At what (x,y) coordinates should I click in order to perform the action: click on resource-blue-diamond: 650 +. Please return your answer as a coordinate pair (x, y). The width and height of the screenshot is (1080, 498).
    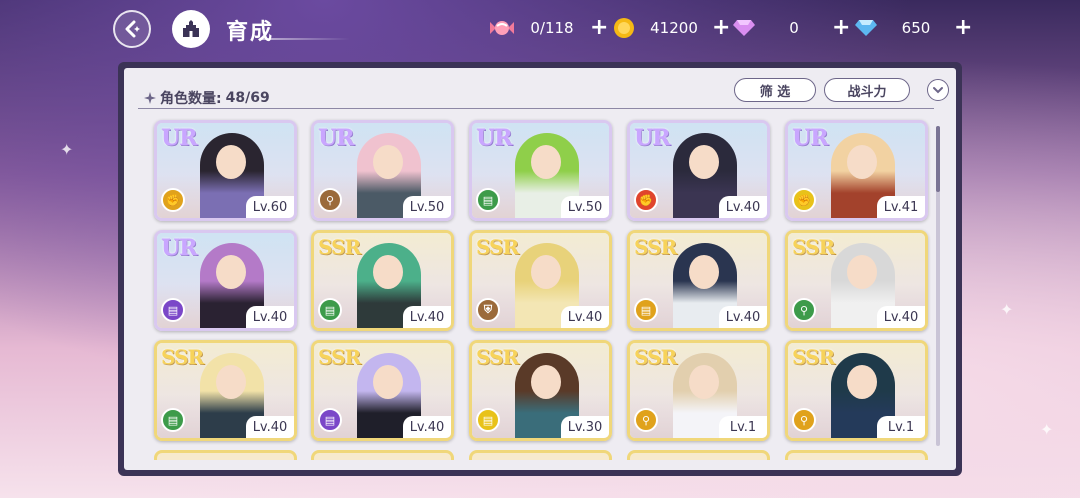
    Looking at the image, I should click on (913, 28).